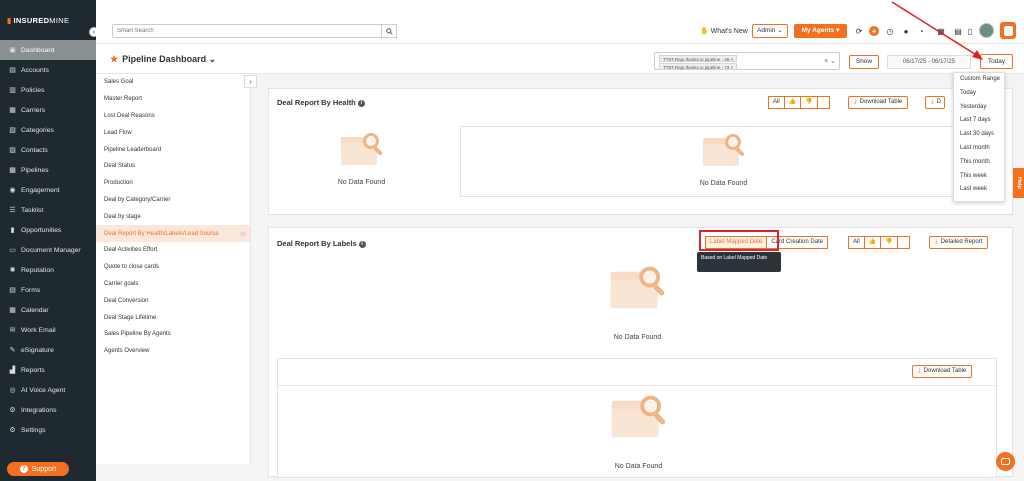 The height and width of the screenshot is (481, 1024). I want to click on admin-dropdown: Admin ⌄, so click(770, 31).